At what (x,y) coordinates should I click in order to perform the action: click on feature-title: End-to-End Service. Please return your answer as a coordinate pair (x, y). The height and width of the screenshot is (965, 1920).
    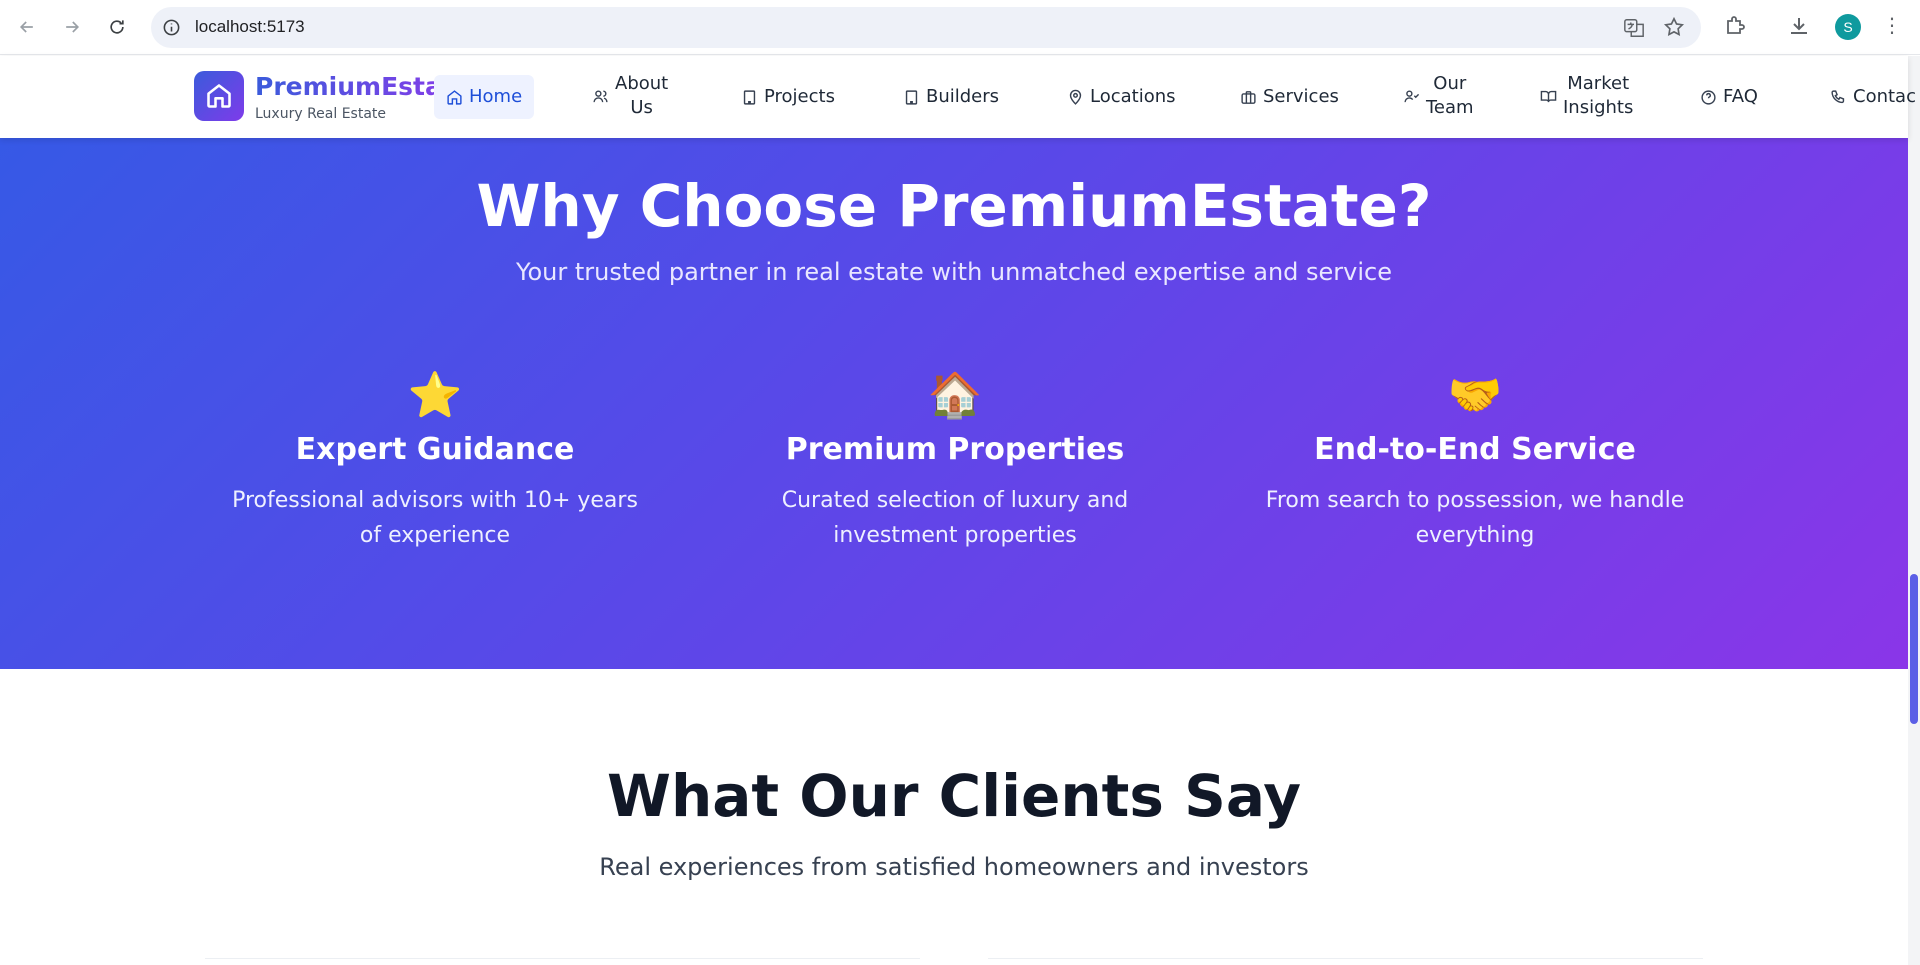
    Looking at the image, I should click on (1475, 449).